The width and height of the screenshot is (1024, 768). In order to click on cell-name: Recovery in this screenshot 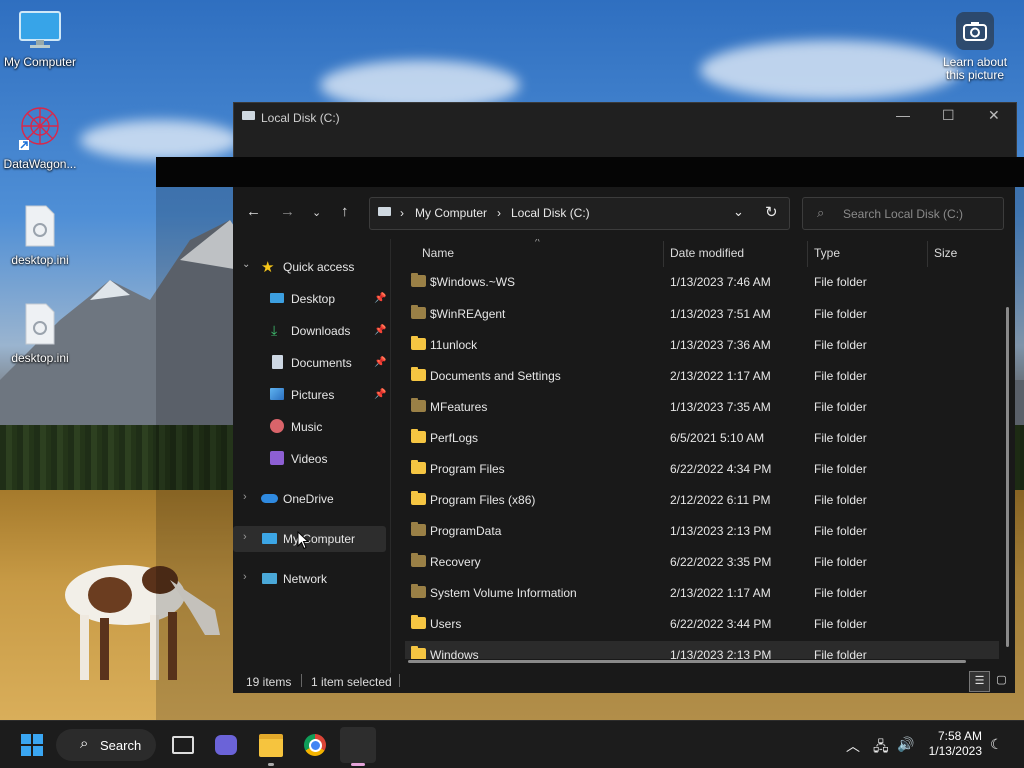, I will do `click(455, 562)`.